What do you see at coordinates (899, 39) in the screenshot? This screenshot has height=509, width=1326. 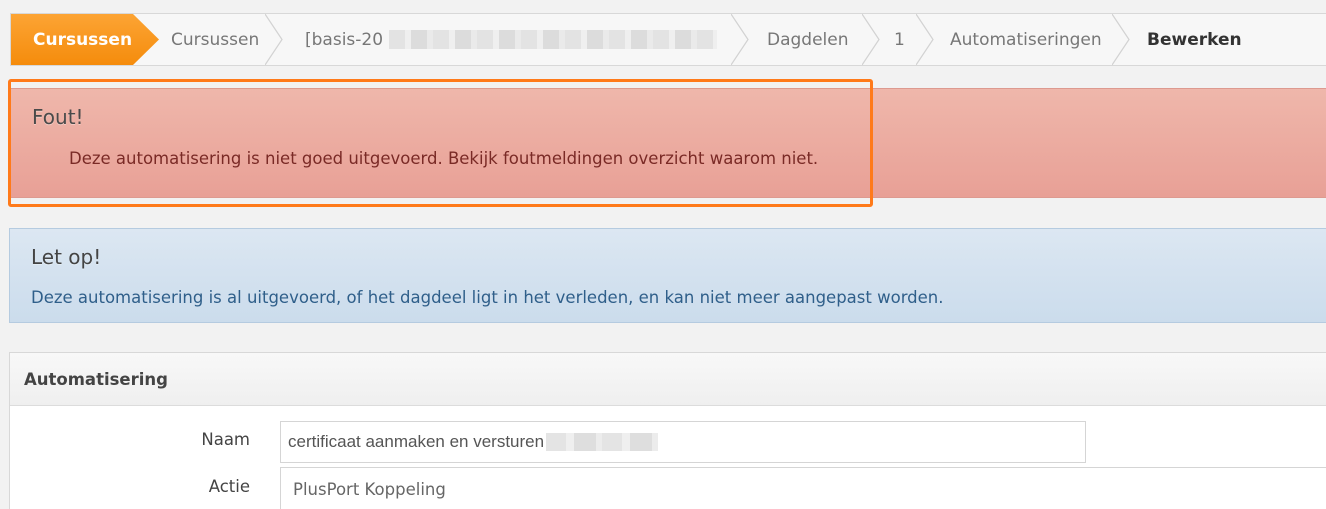 I see `breadcrumb-item-dagdeel-1: 1` at bounding box center [899, 39].